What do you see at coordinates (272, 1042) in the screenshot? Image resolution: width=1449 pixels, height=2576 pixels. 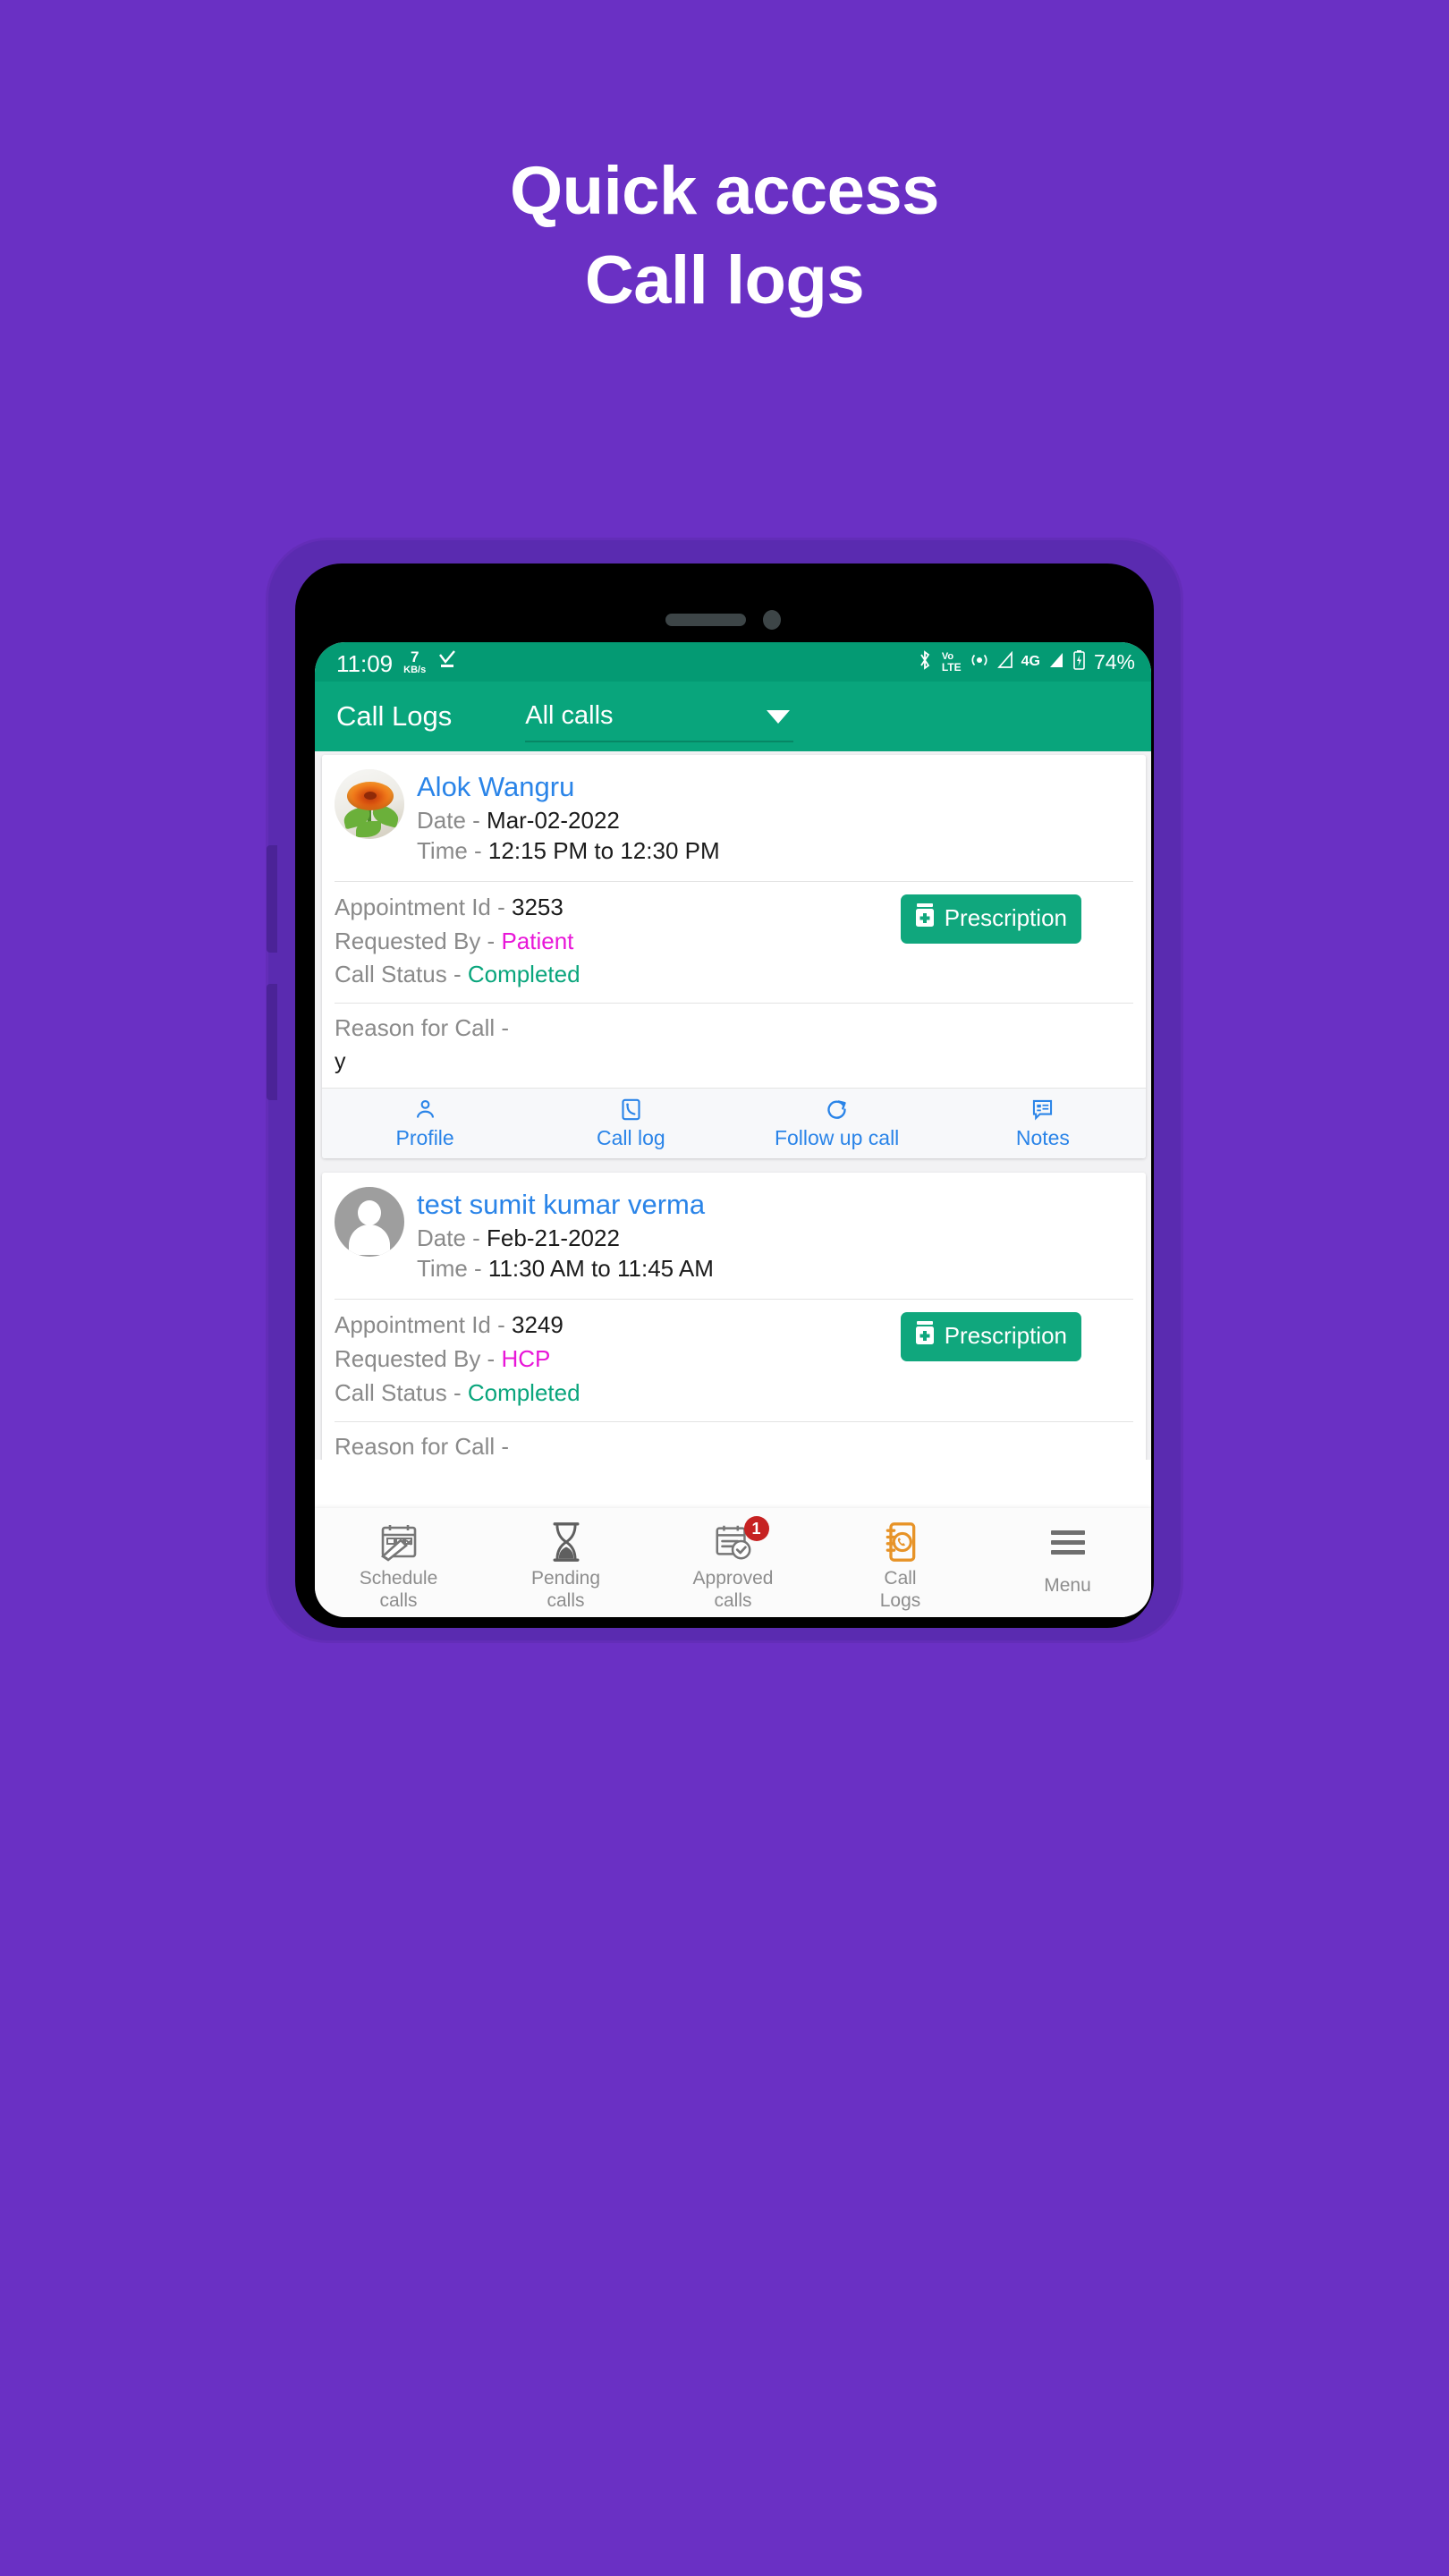 I see `volume-down-button` at bounding box center [272, 1042].